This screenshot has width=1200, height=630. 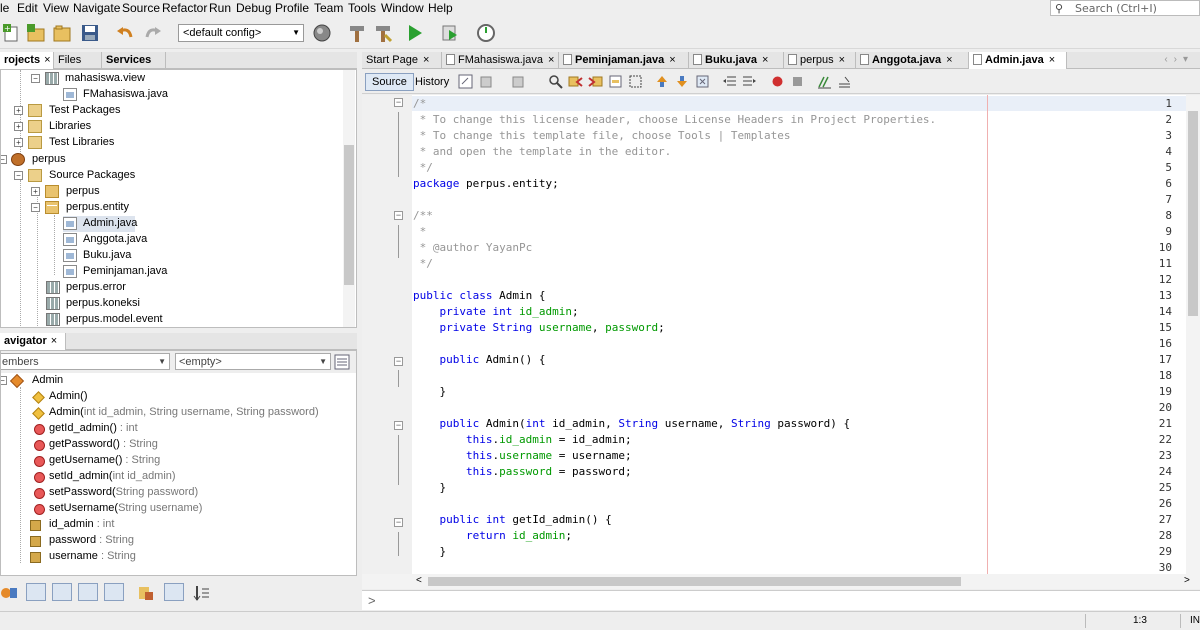 What do you see at coordinates (96, 8) in the screenshot?
I see `menu-navigate: Navigate` at bounding box center [96, 8].